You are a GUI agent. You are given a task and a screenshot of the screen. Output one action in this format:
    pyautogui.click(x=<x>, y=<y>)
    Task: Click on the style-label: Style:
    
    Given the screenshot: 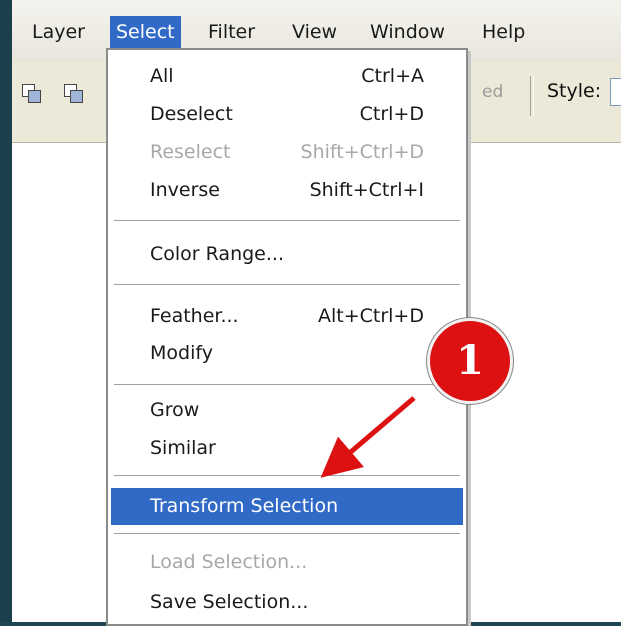 What is the action you would take?
    pyautogui.click(x=574, y=91)
    